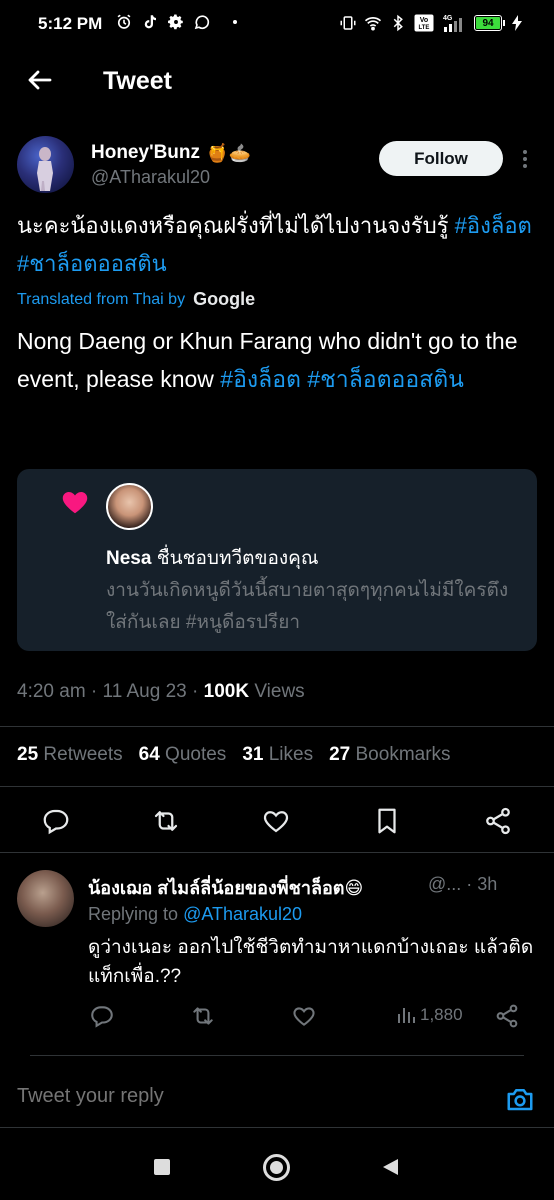  Describe the element at coordinates (373, 24) in the screenshot. I see `wifi-icon` at that location.